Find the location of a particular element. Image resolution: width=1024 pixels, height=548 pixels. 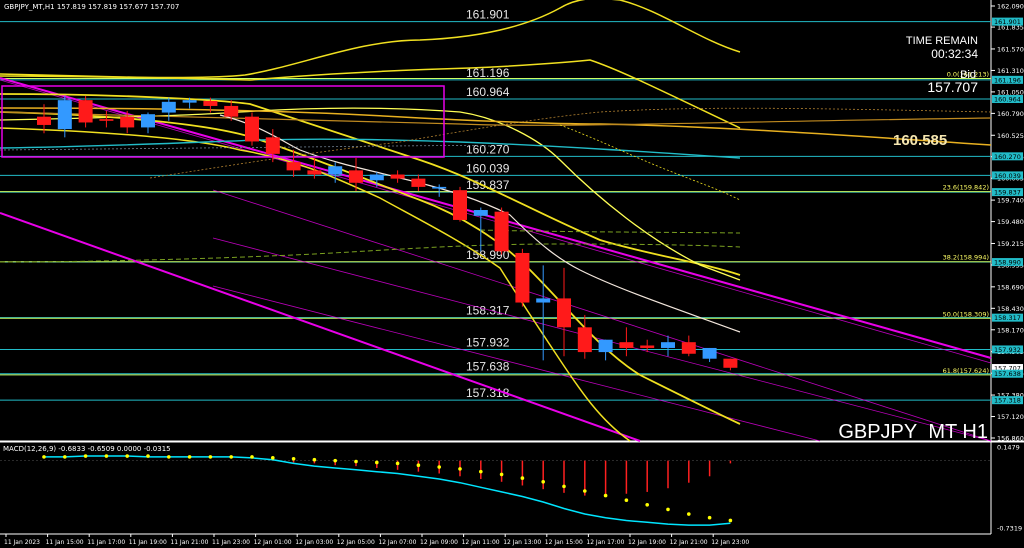

price-tag-label: 158.990 is located at coordinates (1007, 263).